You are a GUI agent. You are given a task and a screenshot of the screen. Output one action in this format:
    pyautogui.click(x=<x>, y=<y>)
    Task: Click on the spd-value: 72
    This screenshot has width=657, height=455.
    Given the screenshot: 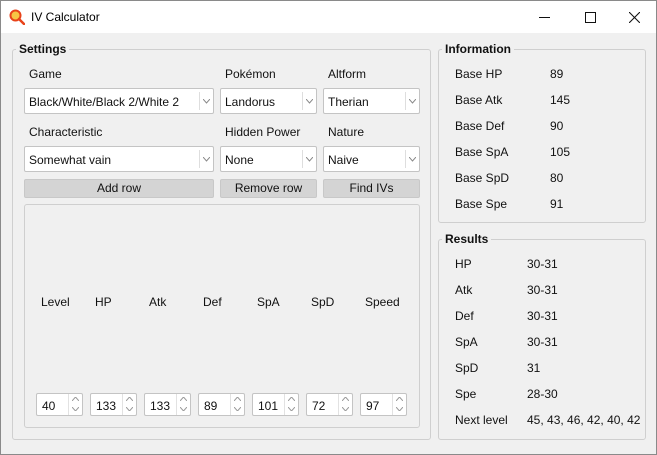 What is the action you would take?
    pyautogui.click(x=319, y=406)
    